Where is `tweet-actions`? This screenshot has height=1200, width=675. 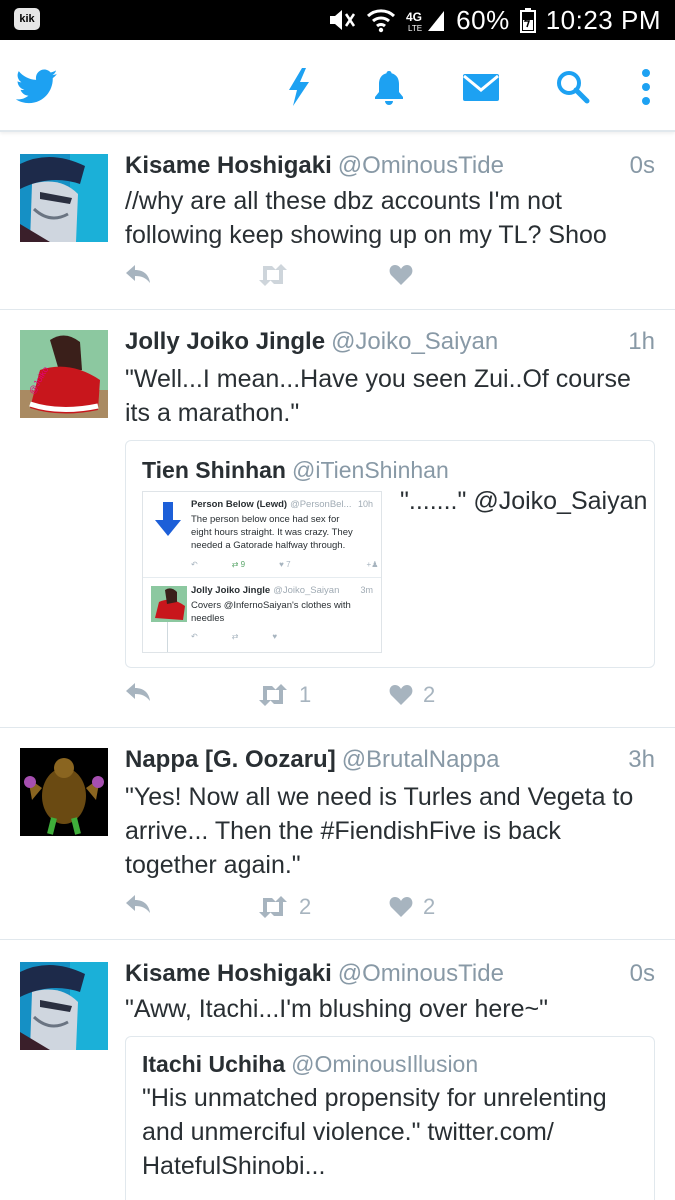 tweet-actions is located at coordinates (325, 279).